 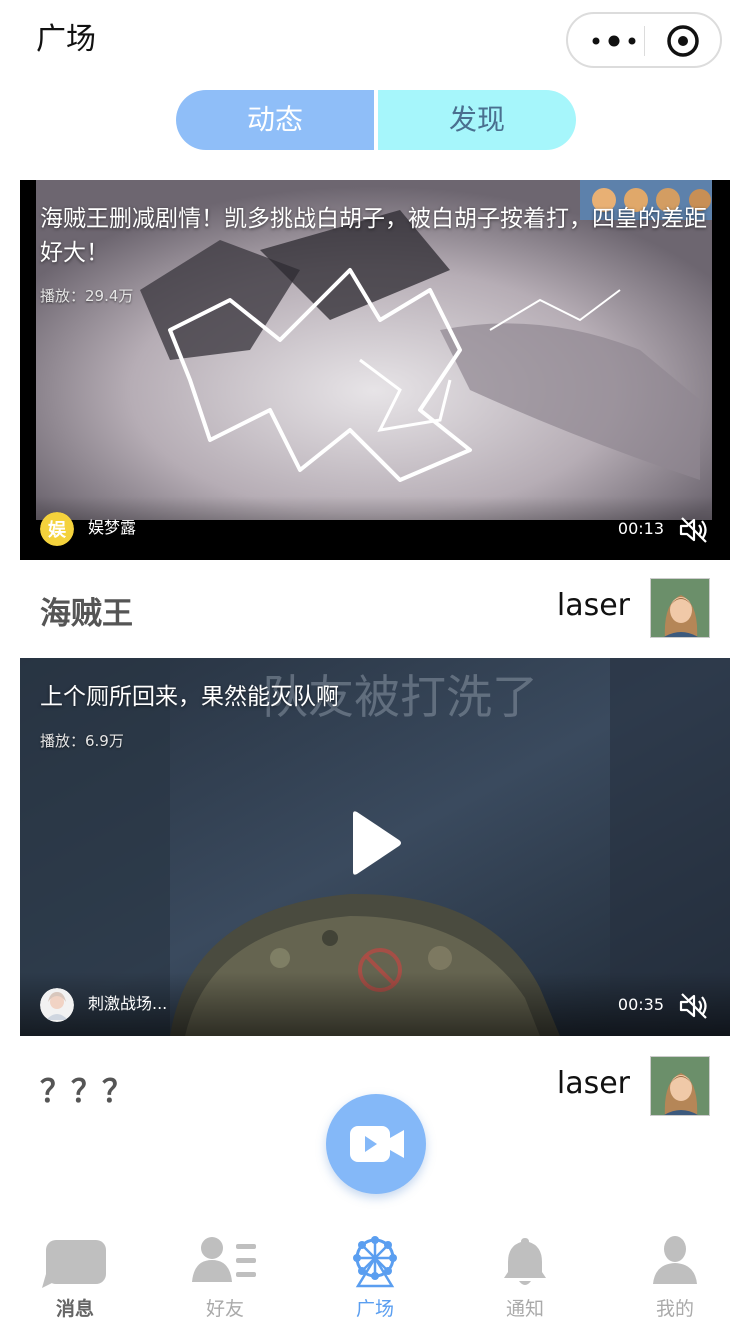 I want to click on tabbar-item-messages: 消息, so click(x=75, y=1280).